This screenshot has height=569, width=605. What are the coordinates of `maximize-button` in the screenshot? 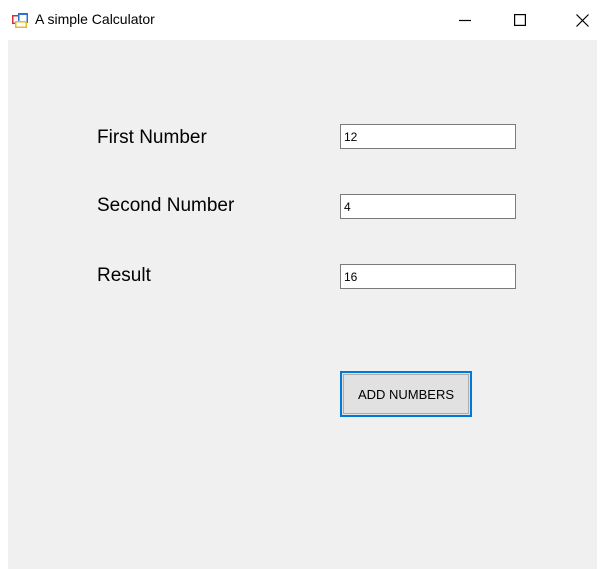 It's located at (520, 20).